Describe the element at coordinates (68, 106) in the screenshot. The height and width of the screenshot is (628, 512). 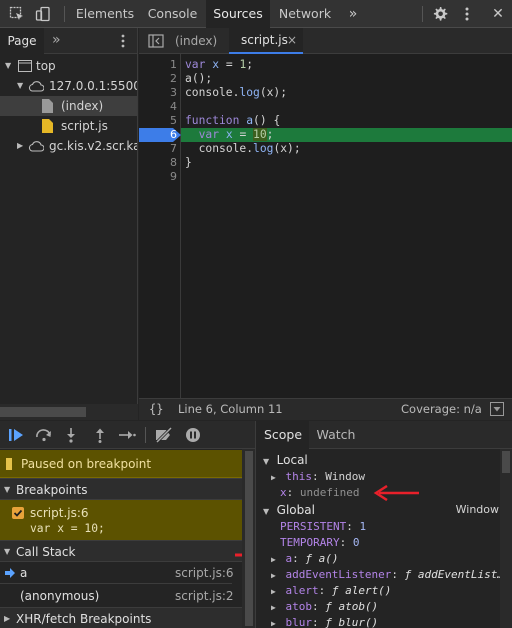
I see `tree-item-index: (index)` at that location.